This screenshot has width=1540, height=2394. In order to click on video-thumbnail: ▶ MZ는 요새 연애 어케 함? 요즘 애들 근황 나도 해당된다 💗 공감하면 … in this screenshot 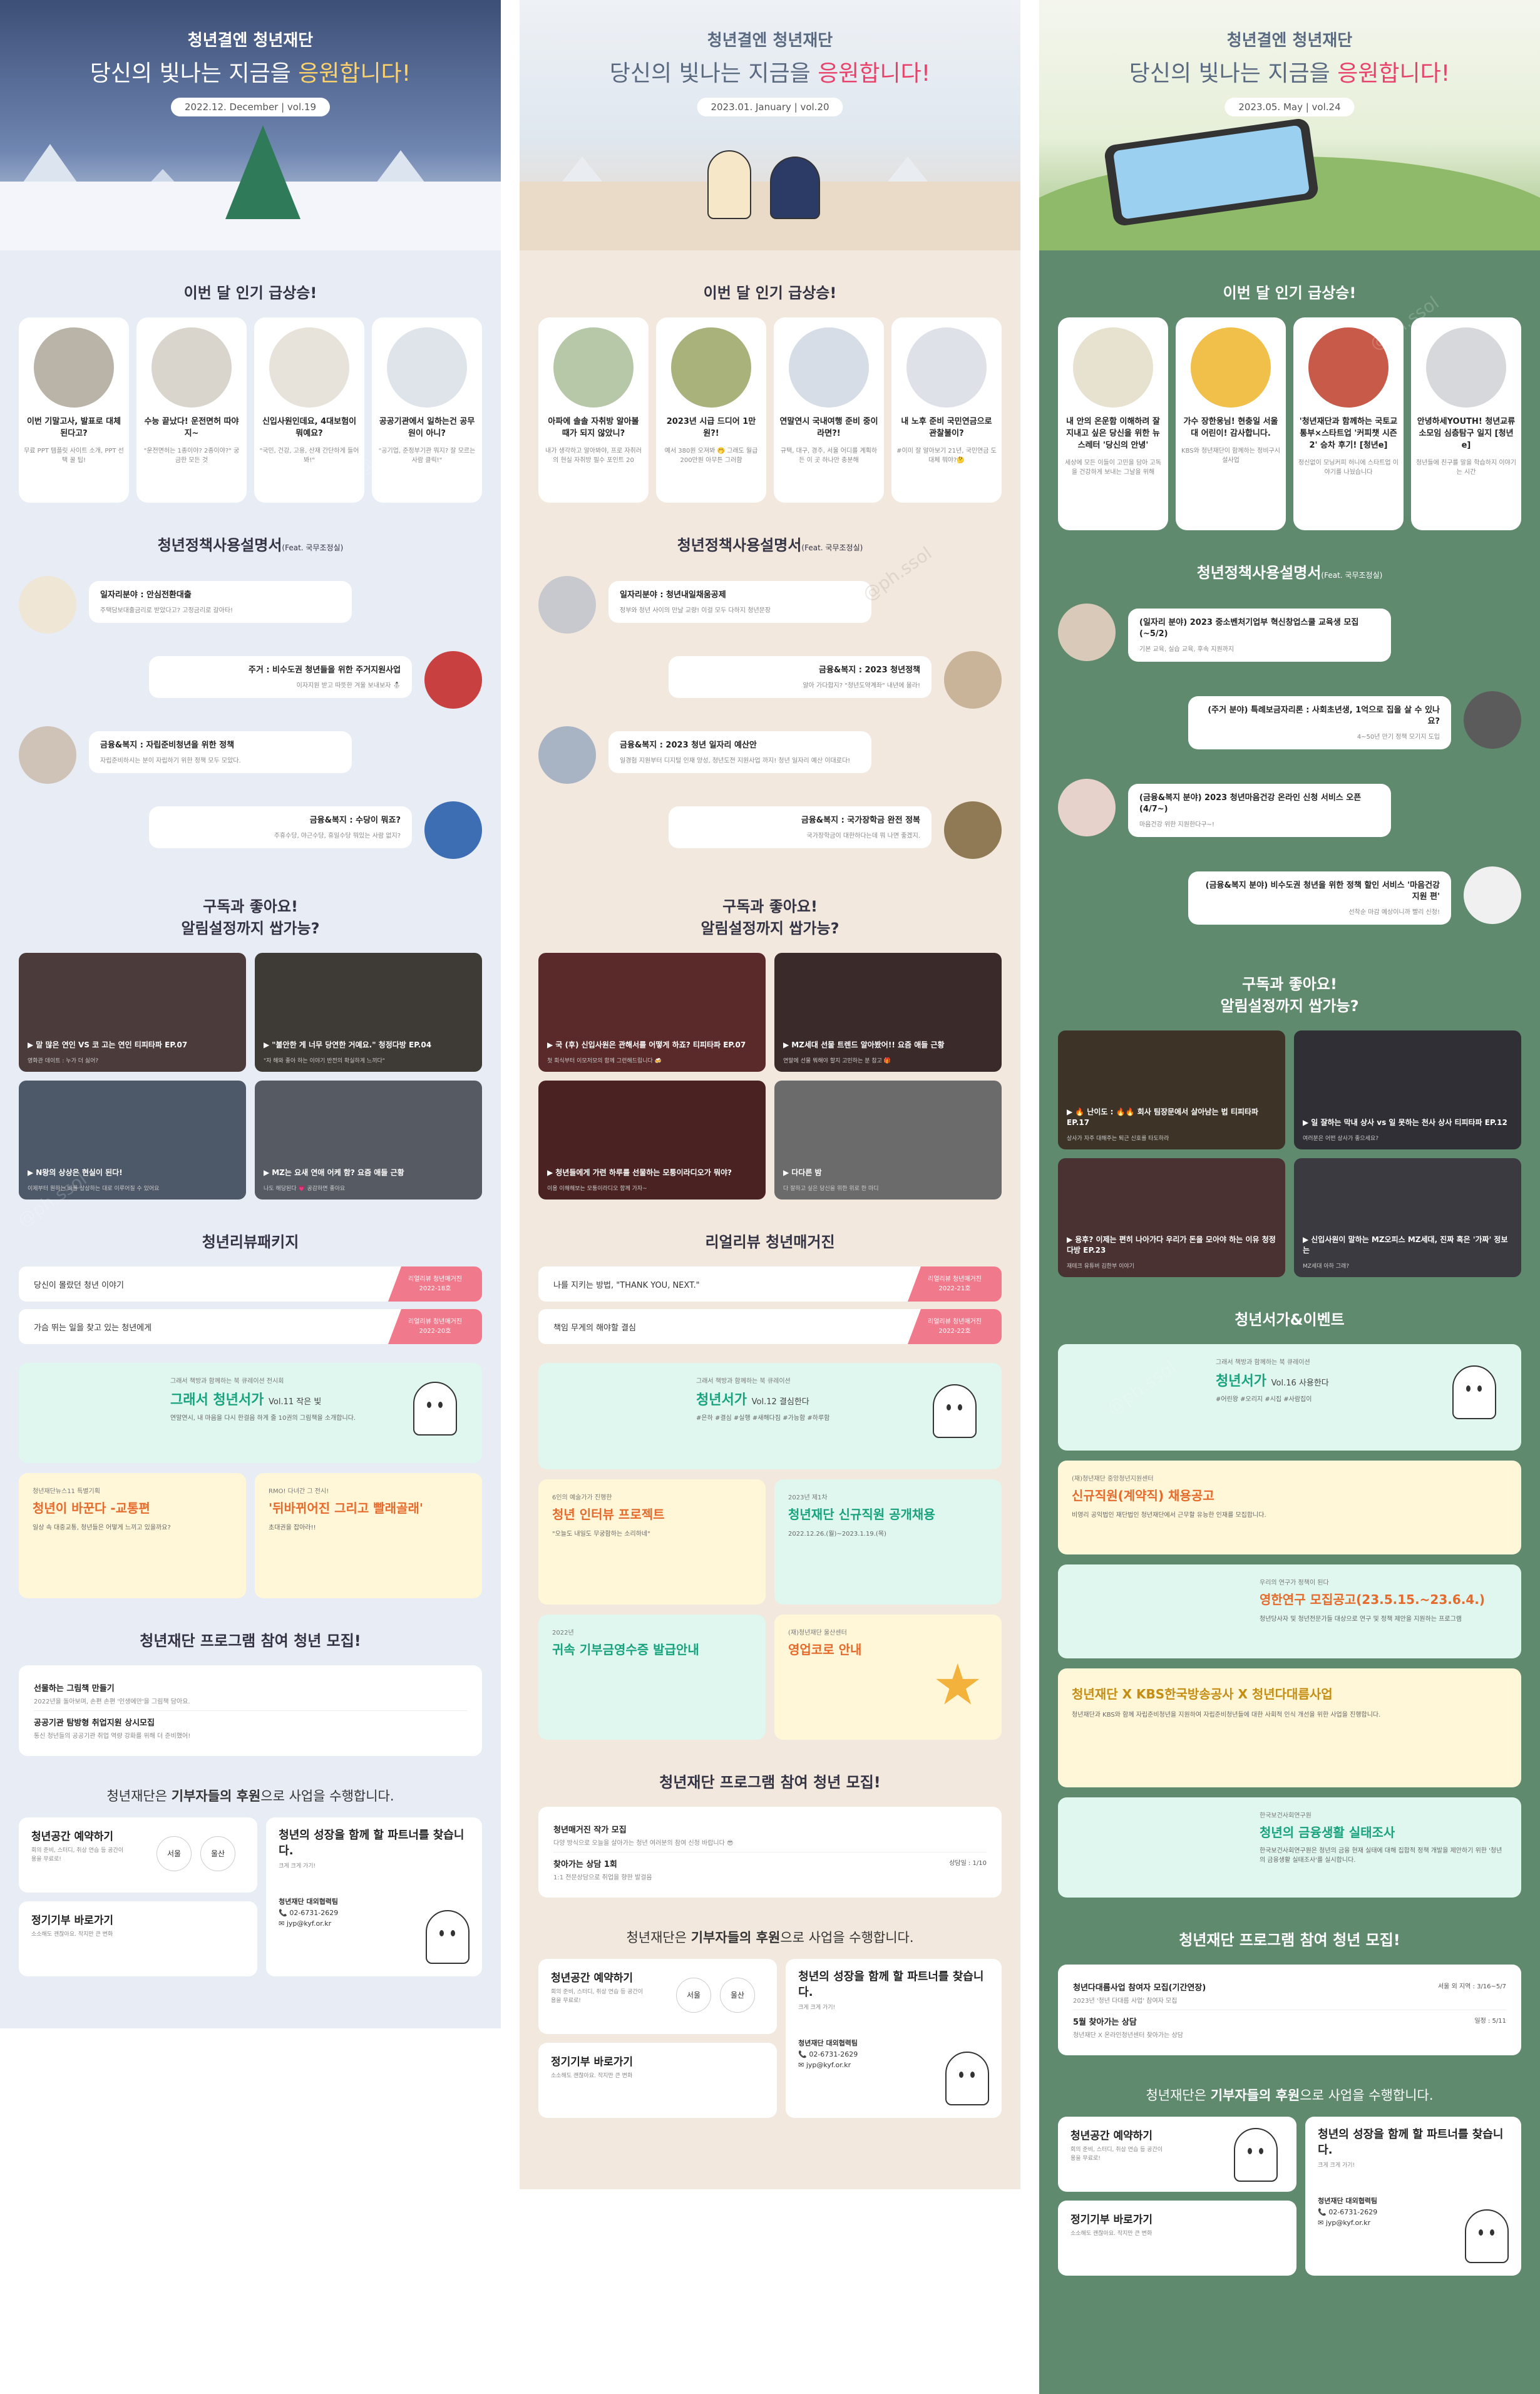, I will do `click(368, 1140)`.